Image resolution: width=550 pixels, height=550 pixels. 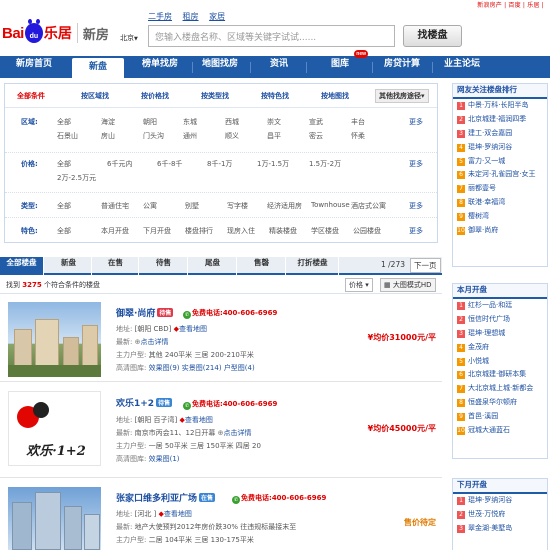 What do you see at coordinates (500, 348) in the screenshot?
I see `opening-item: 4 金茂府` at bounding box center [500, 348].